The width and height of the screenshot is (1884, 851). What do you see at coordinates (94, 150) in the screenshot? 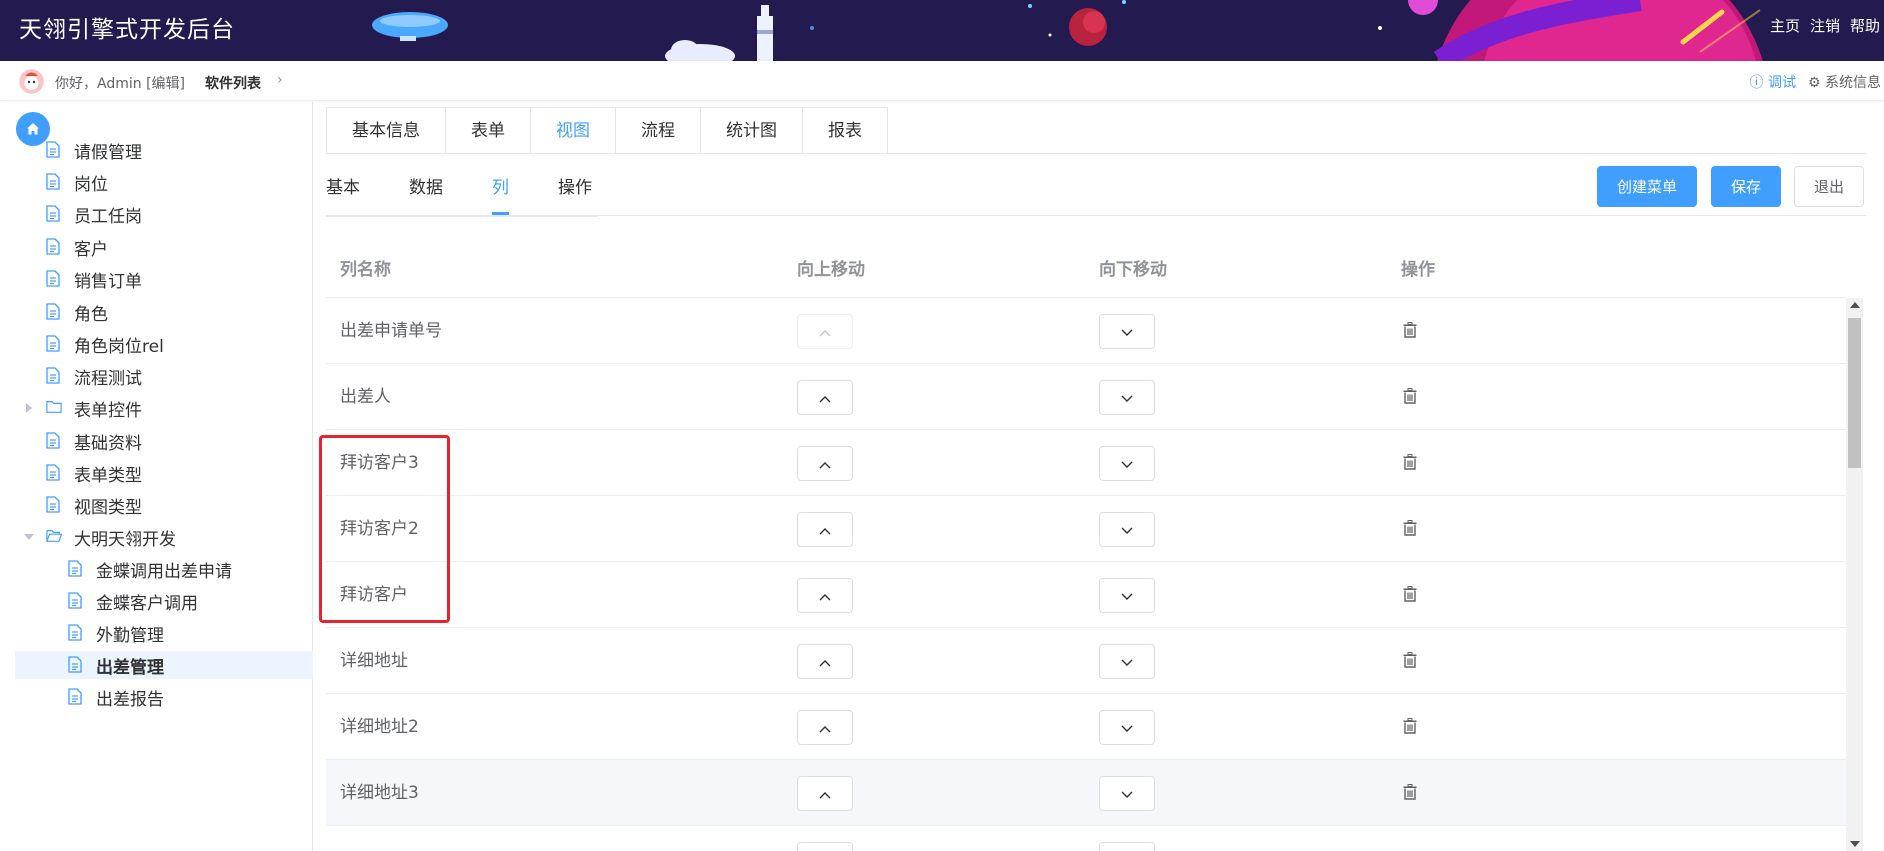
I see `sidebar-item-leave: 请假管理` at bounding box center [94, 150].